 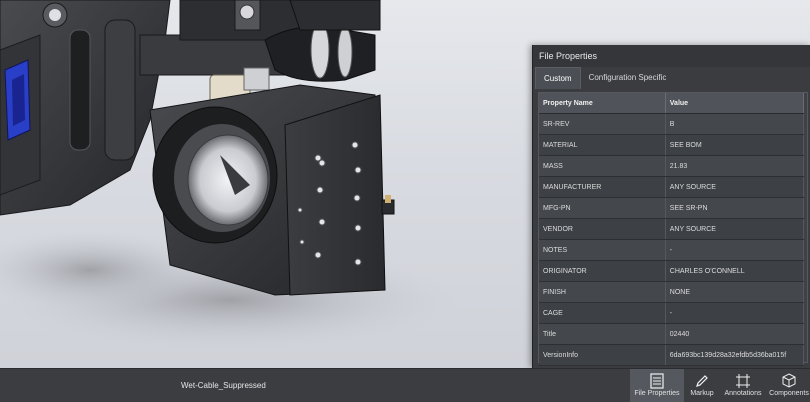 What do you see at coordinates (628, 78) in the screenshot?
I see `tab-configuration-specific: Configuration Specific` at bounding box center [628, 78].